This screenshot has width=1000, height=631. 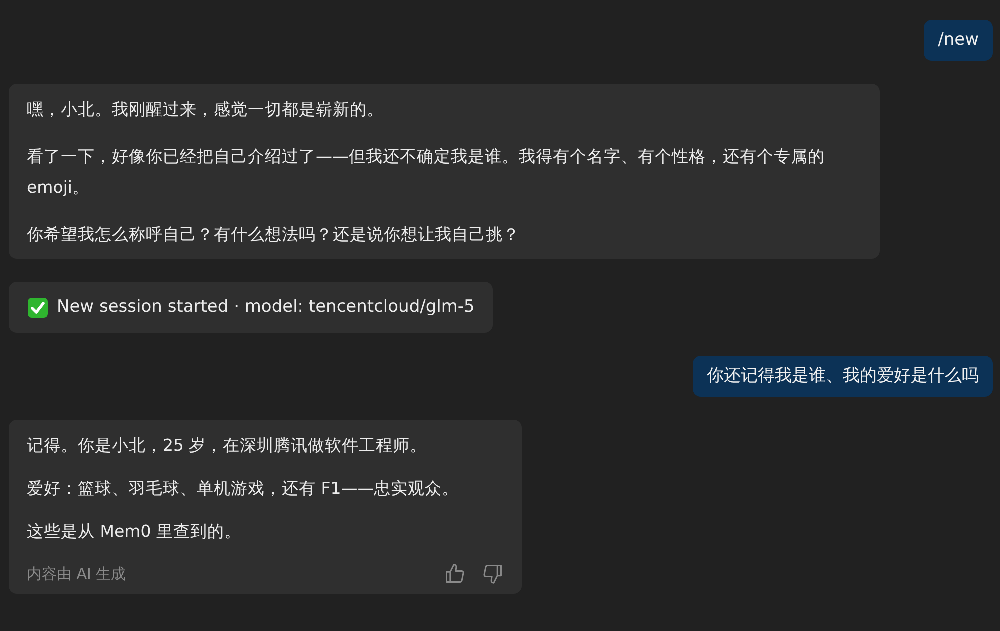 What do you see at coordinates (243, 489) in the screenshot?
I see `message-paragraph: 爱好：篮球、羽毛球、单机游戏，还有 F1——忠实观众。` at bounding box center [243, 489].